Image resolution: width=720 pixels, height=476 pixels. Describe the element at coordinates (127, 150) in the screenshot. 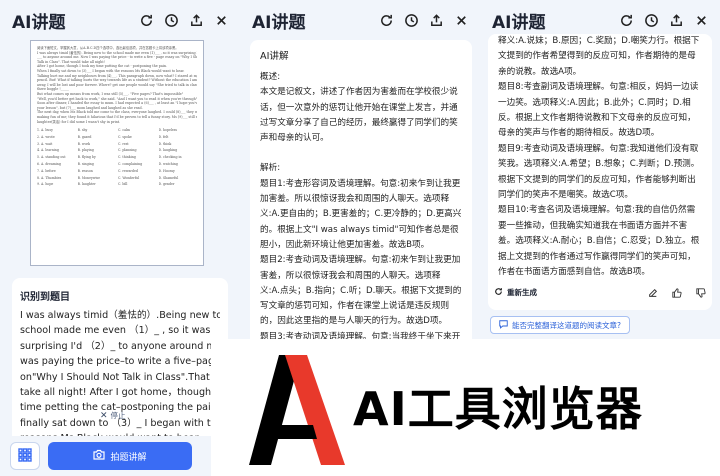

I see `worksheet-option: C. planning` at that location.